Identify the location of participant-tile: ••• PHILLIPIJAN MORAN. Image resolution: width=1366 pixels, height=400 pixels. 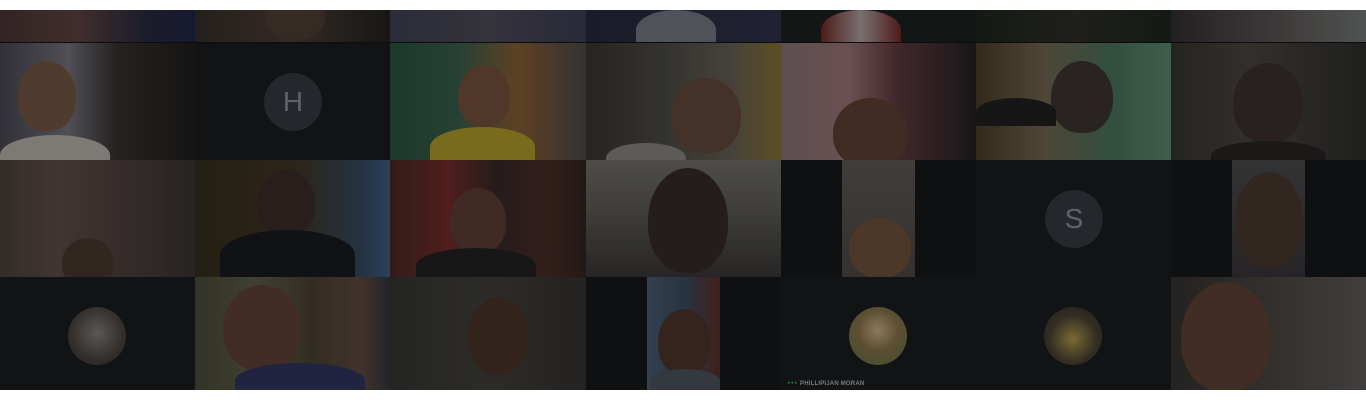
(878, 333).